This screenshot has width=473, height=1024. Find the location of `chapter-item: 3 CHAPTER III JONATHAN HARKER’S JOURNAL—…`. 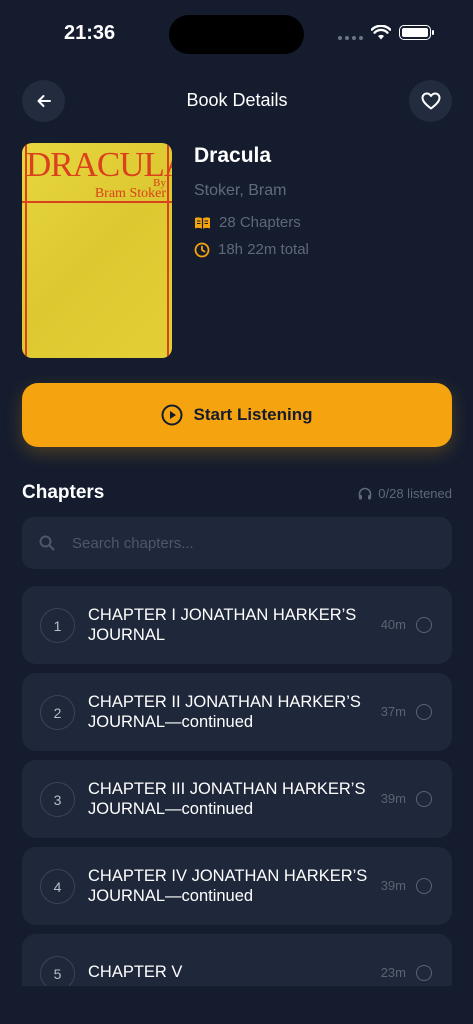

chapter-item: 3 CHAPTER III JONATHAN HARKER’S JOURNAL—… is located at coordinates (237, 799).